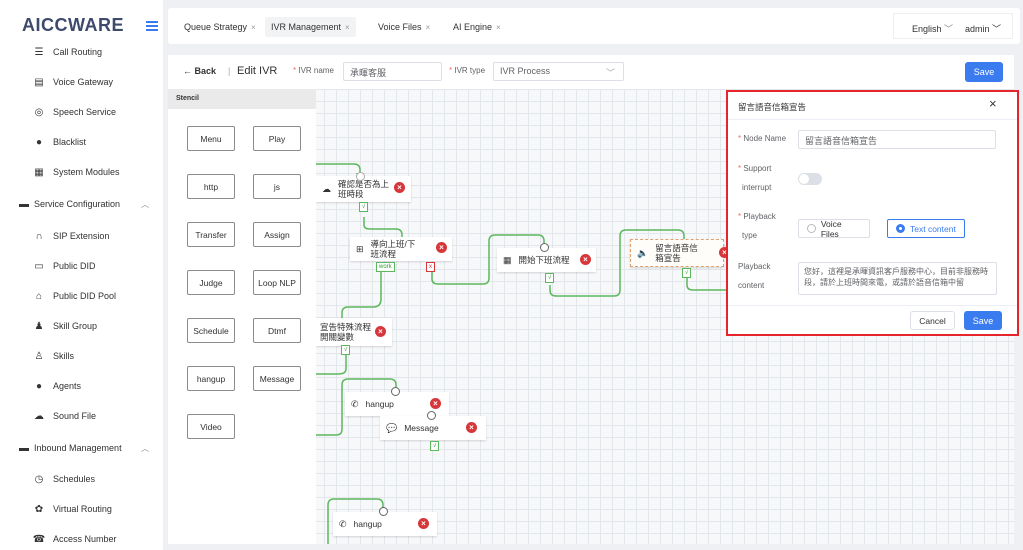 This screenshot has width=1023, height=550. I want to click on tab-ivr-management: IVR Management ×, so click(310, 27).